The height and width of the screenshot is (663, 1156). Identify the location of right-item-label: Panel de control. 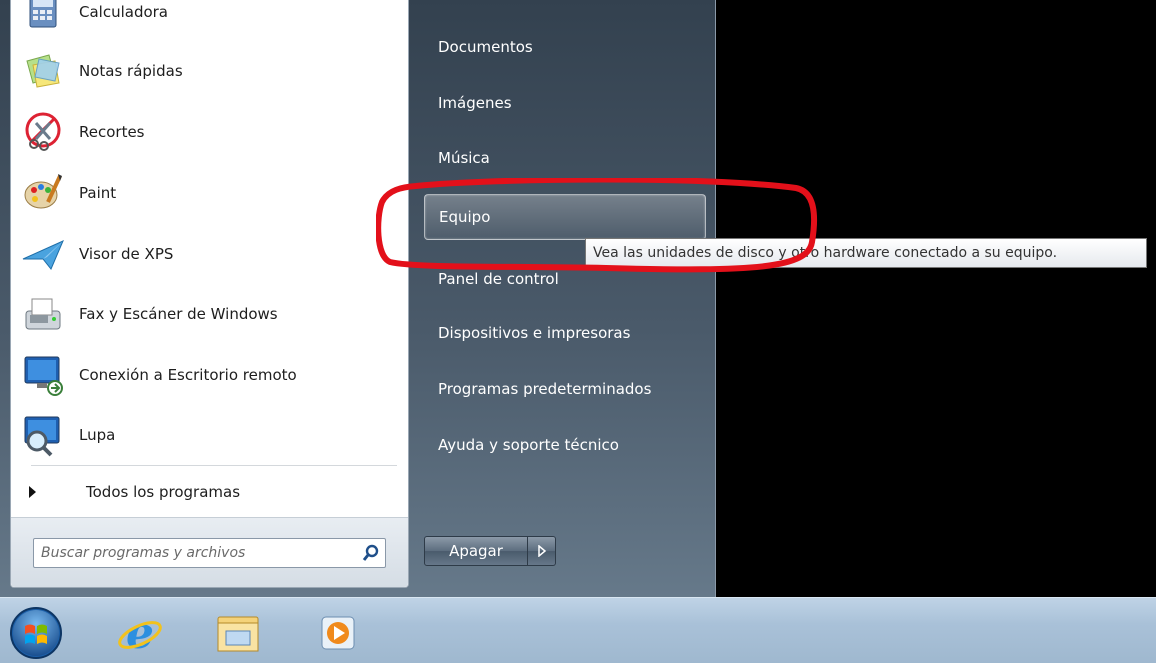
(498, 279).